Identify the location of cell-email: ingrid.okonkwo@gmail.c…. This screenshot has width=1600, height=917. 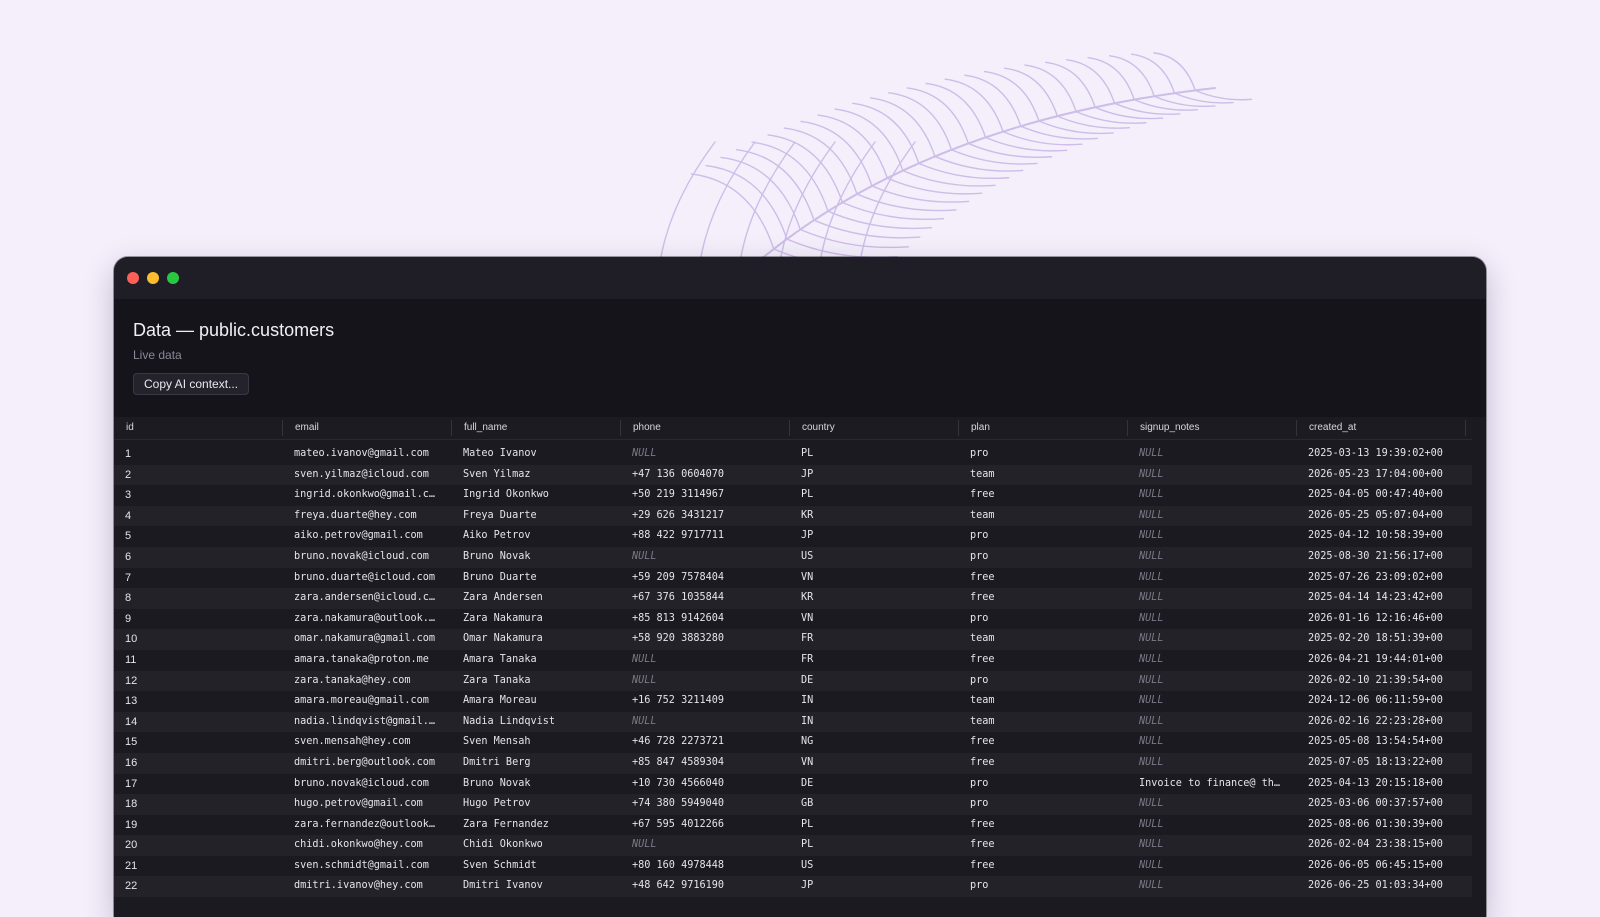
(367, 495).